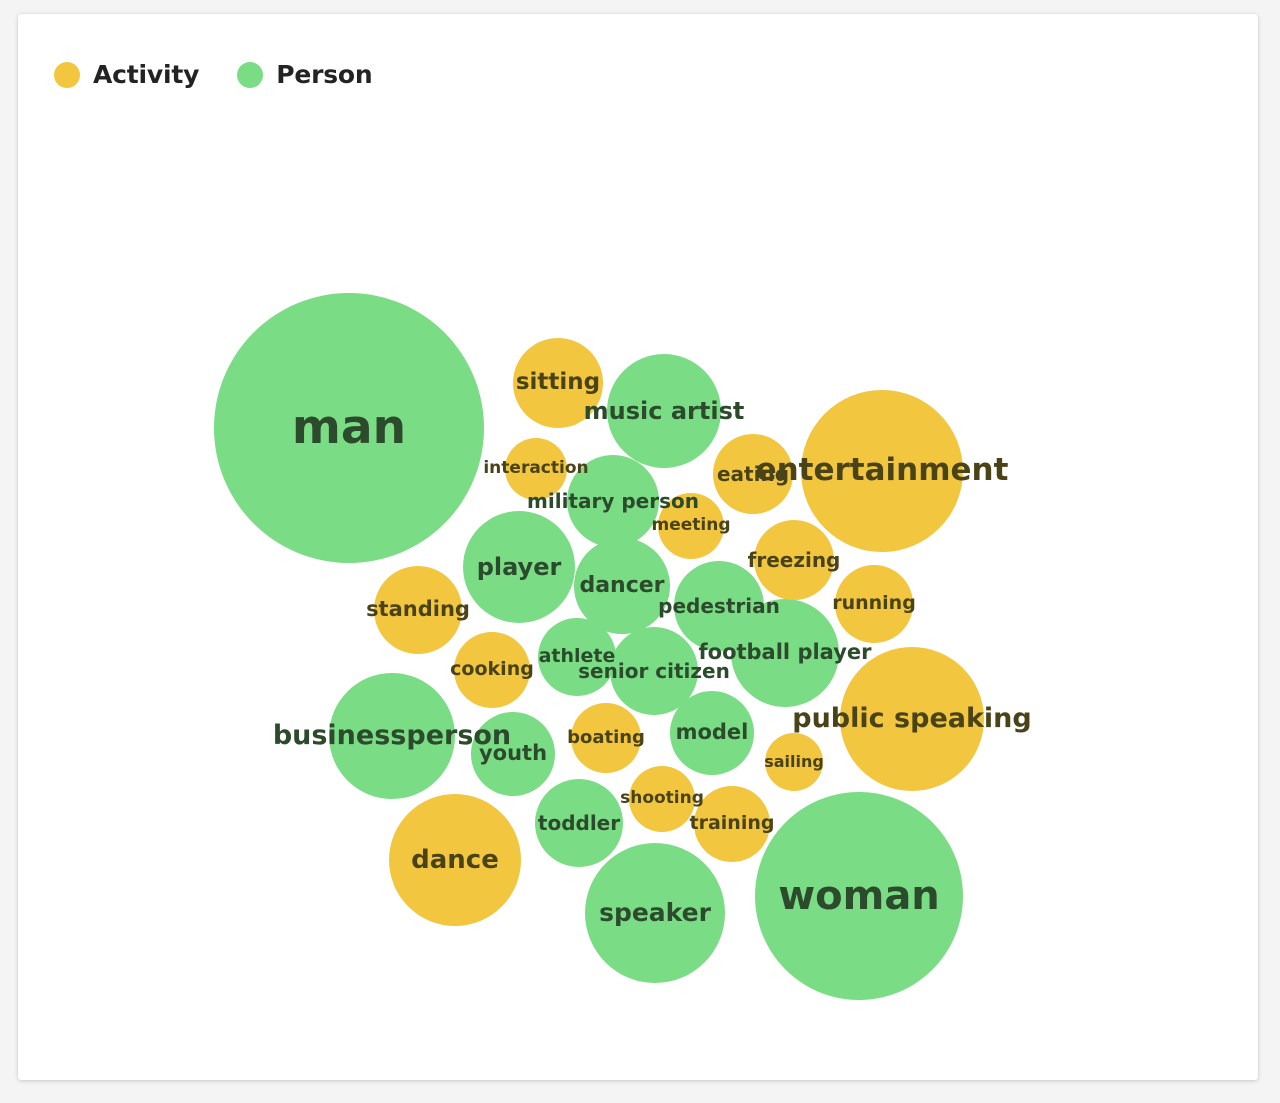 Image resolution: width=1280 pixels, height=1103 pixels. I want to click on bubble-cooking, so click(492, 670).